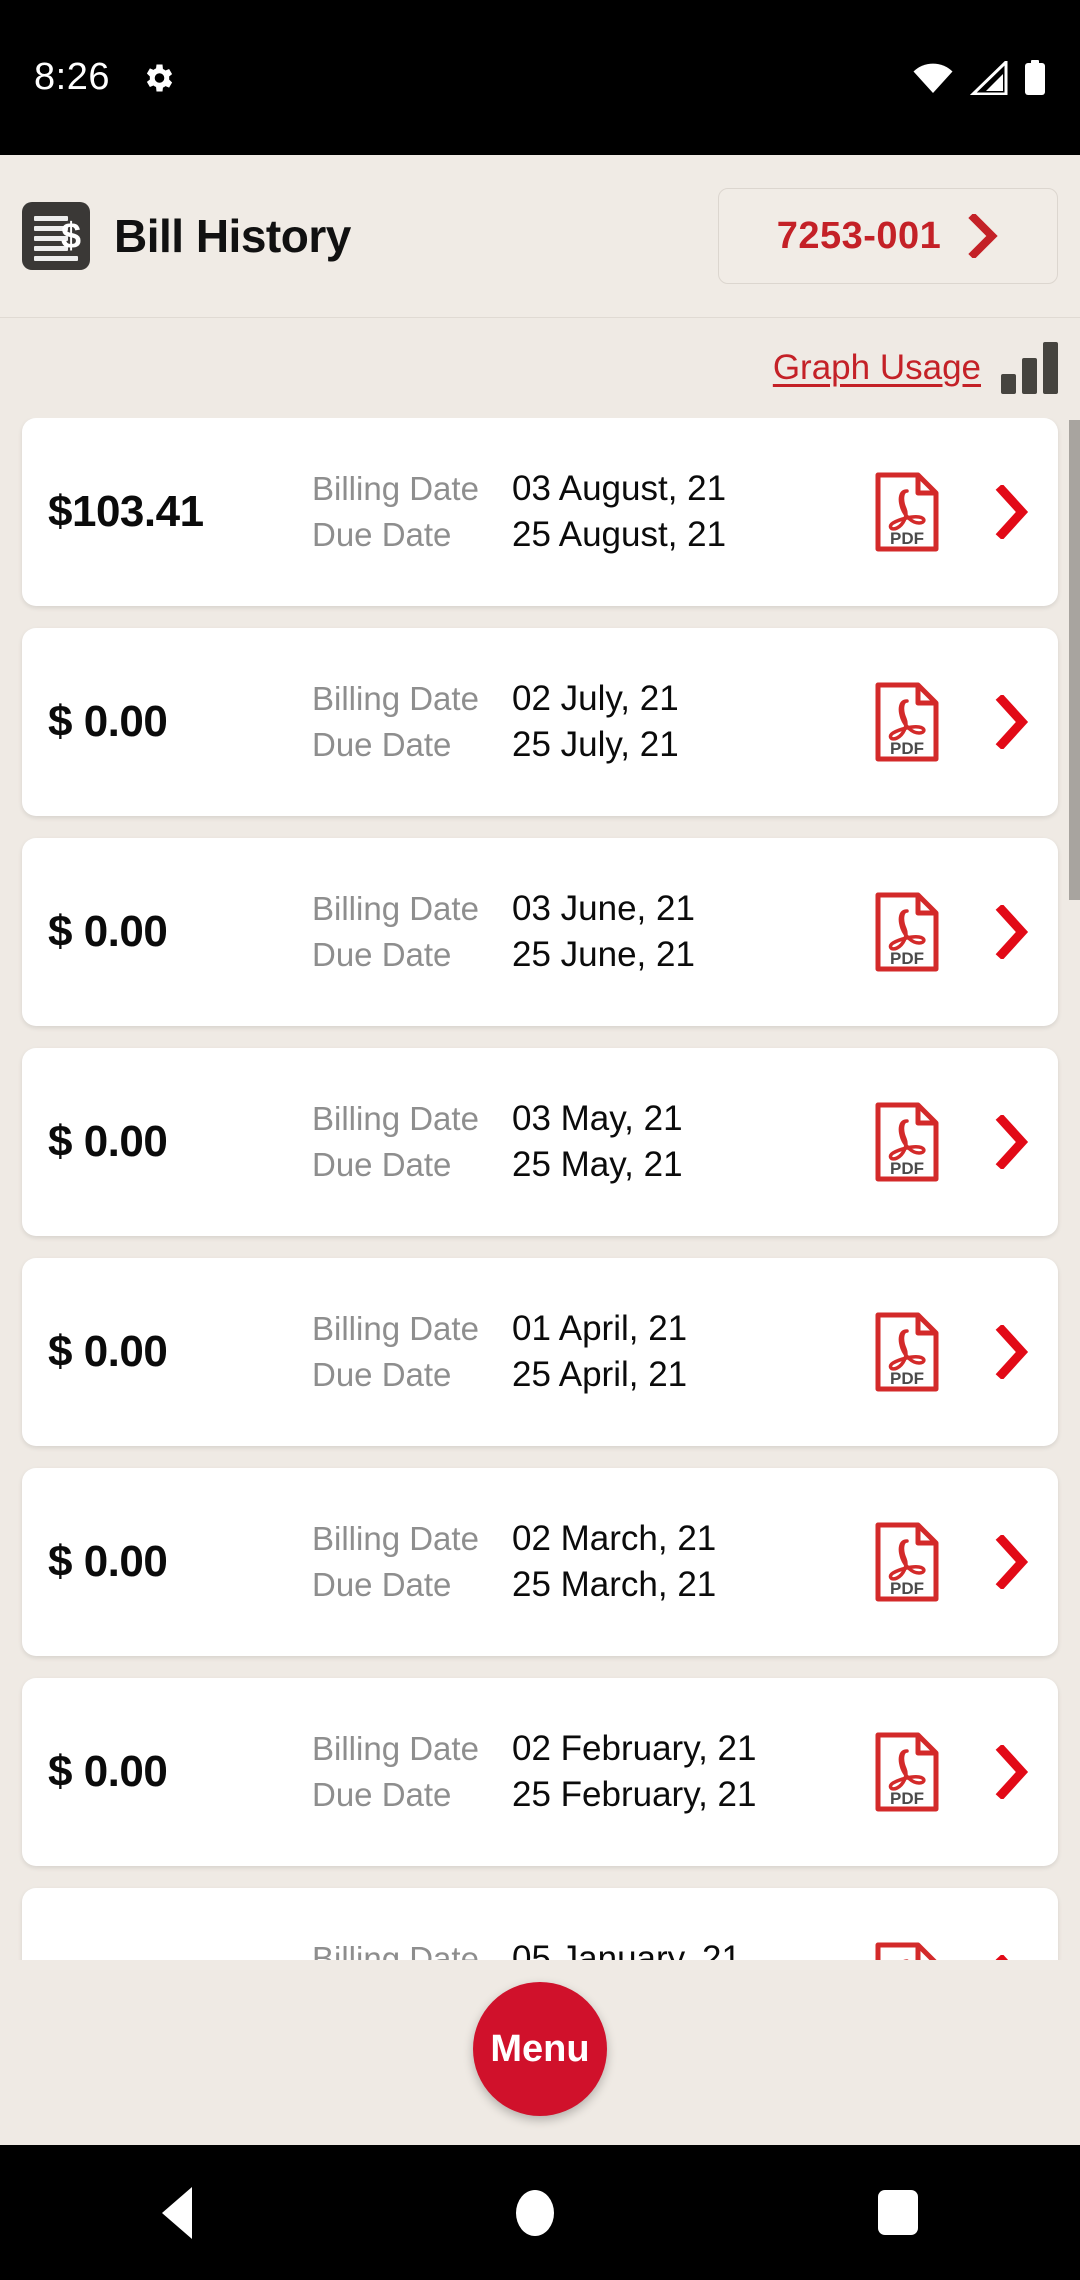 The width and height of the screenshot is (1080, 2280). Describe the element at coordinates (535, 2212) in the screenshot. I see `home-button` at that location.